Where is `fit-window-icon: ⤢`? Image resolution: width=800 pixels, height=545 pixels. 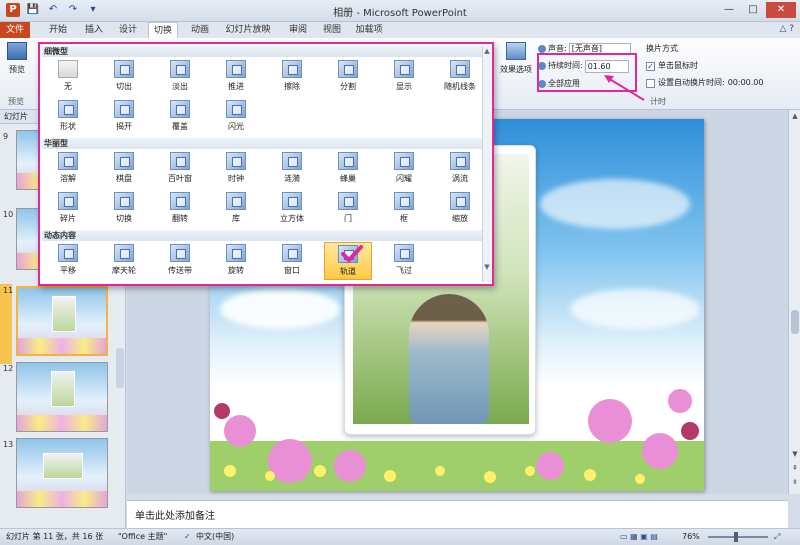
fit-window-icon: ⤢ is located at coordinates (777, 537).